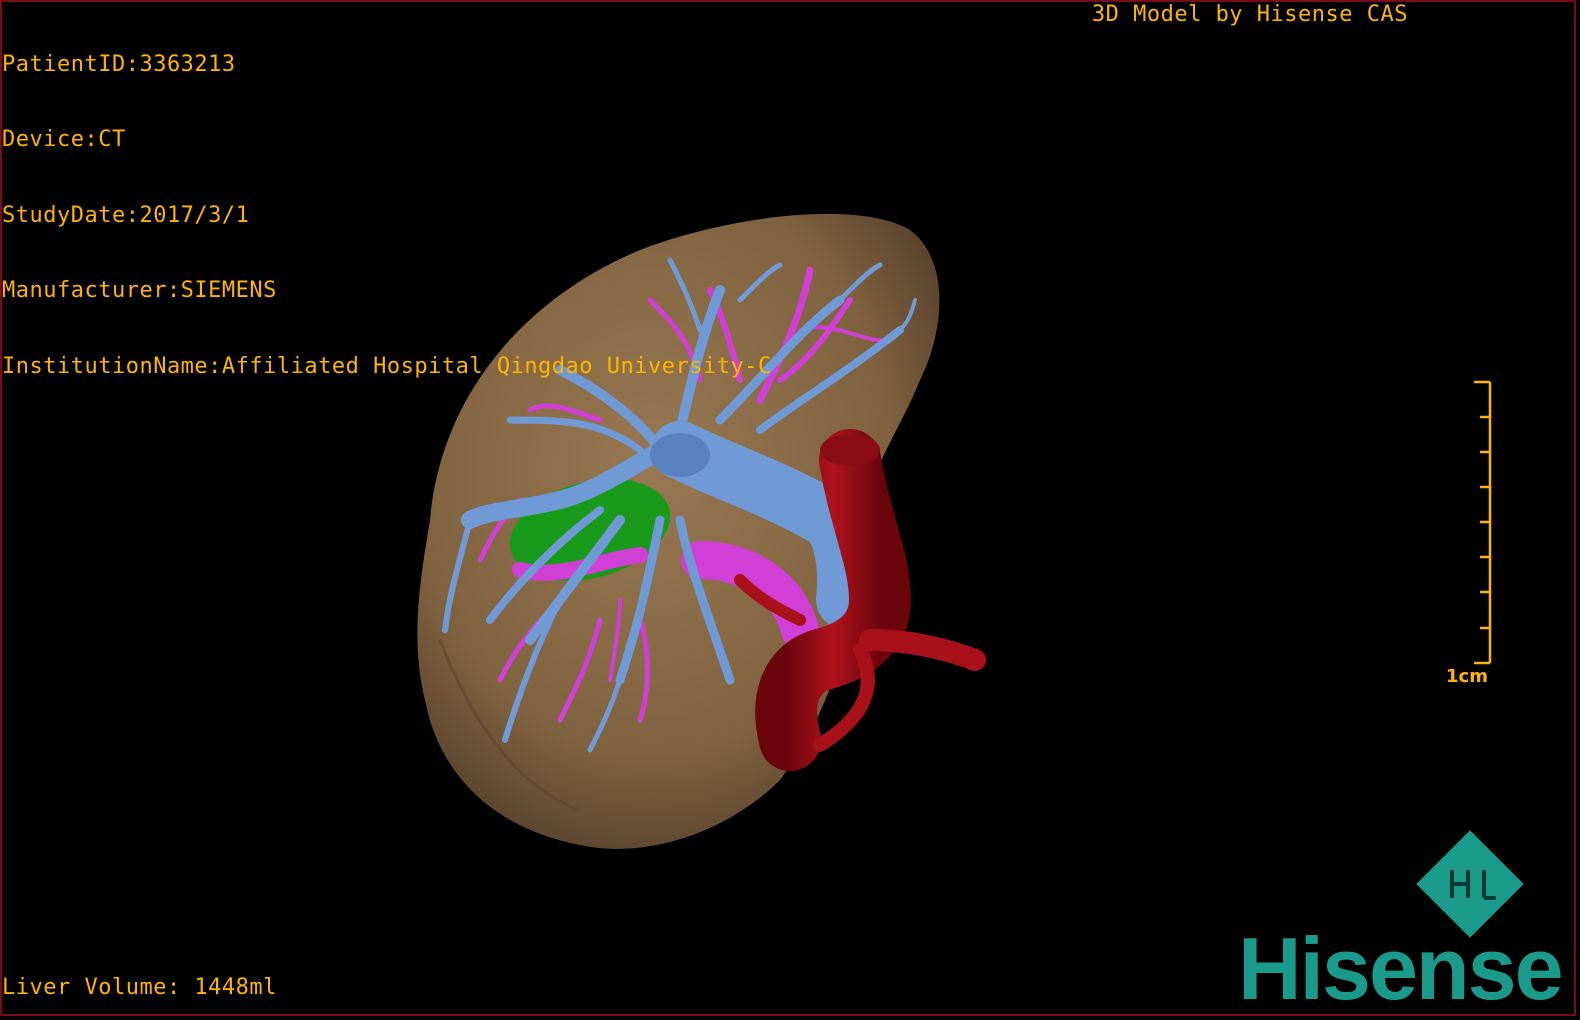  I want to click on manufacturer: Manufacturer:SIEMENS, so click(139, 291).